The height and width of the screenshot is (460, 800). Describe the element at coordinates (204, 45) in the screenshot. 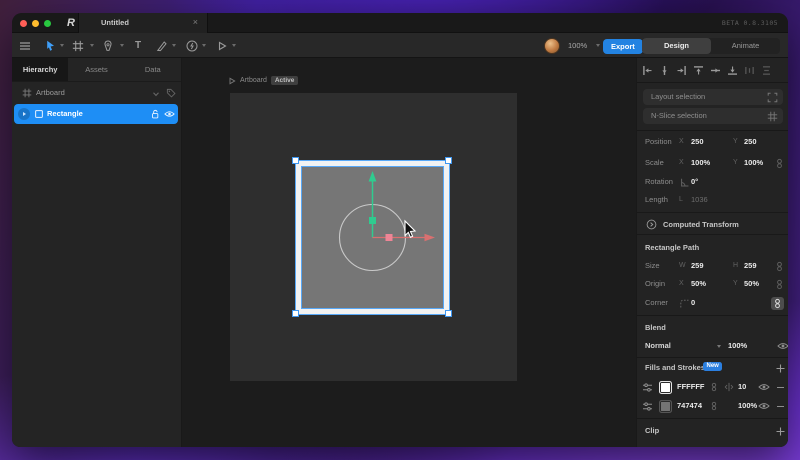

I see `events-tool-caret-icon` at that location.